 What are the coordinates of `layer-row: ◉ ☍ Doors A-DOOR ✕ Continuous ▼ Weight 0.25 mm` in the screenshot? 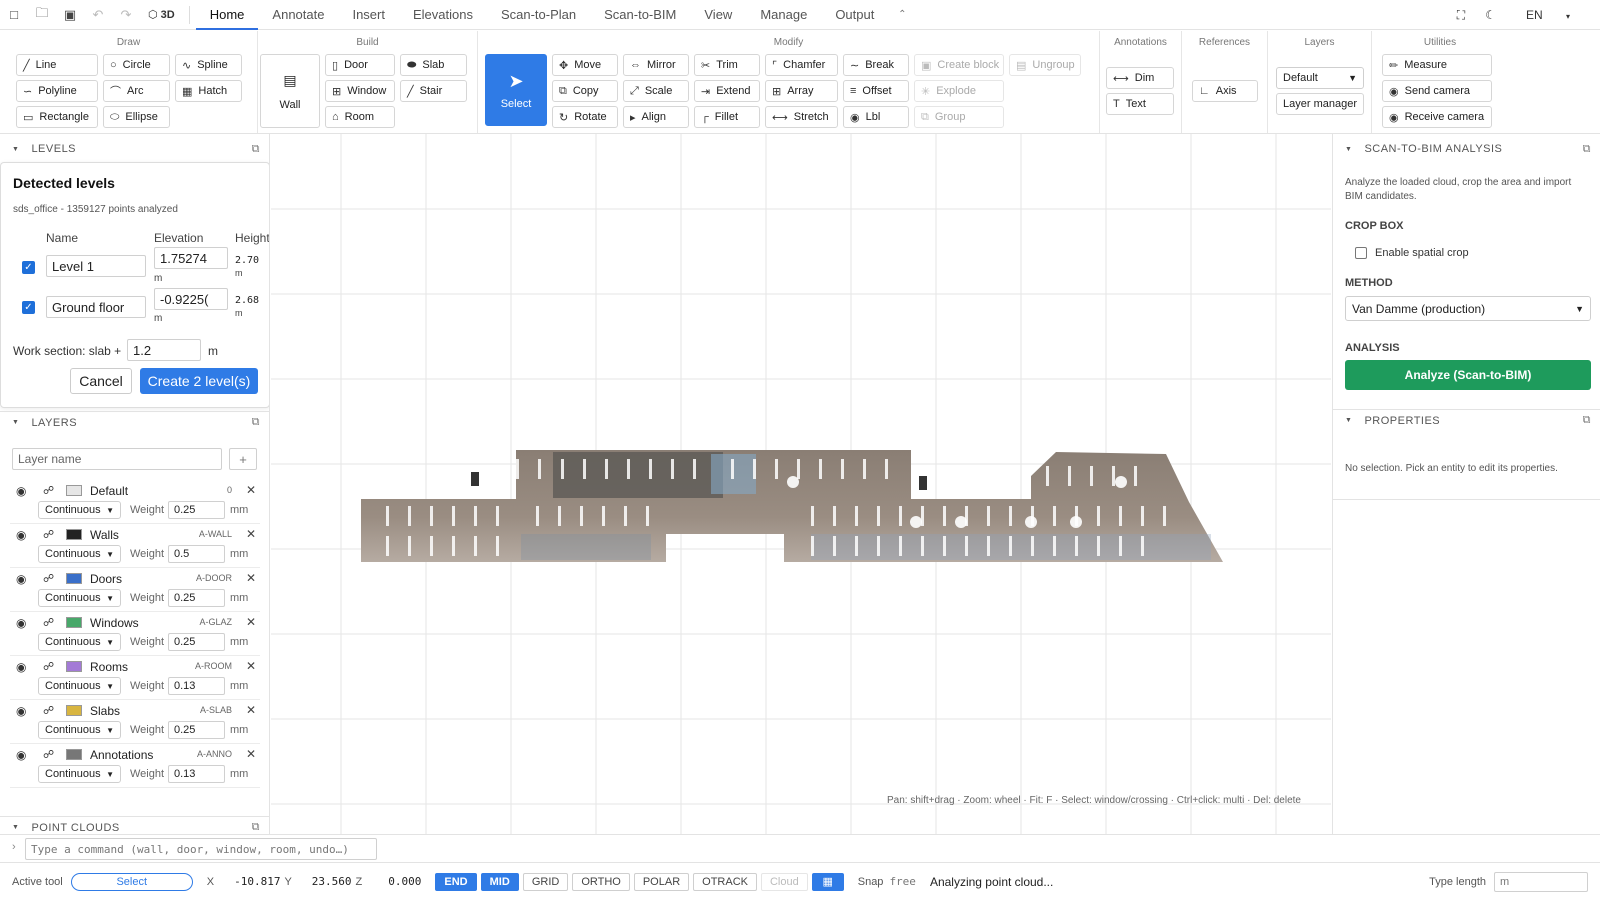 It's located at (135, 590).